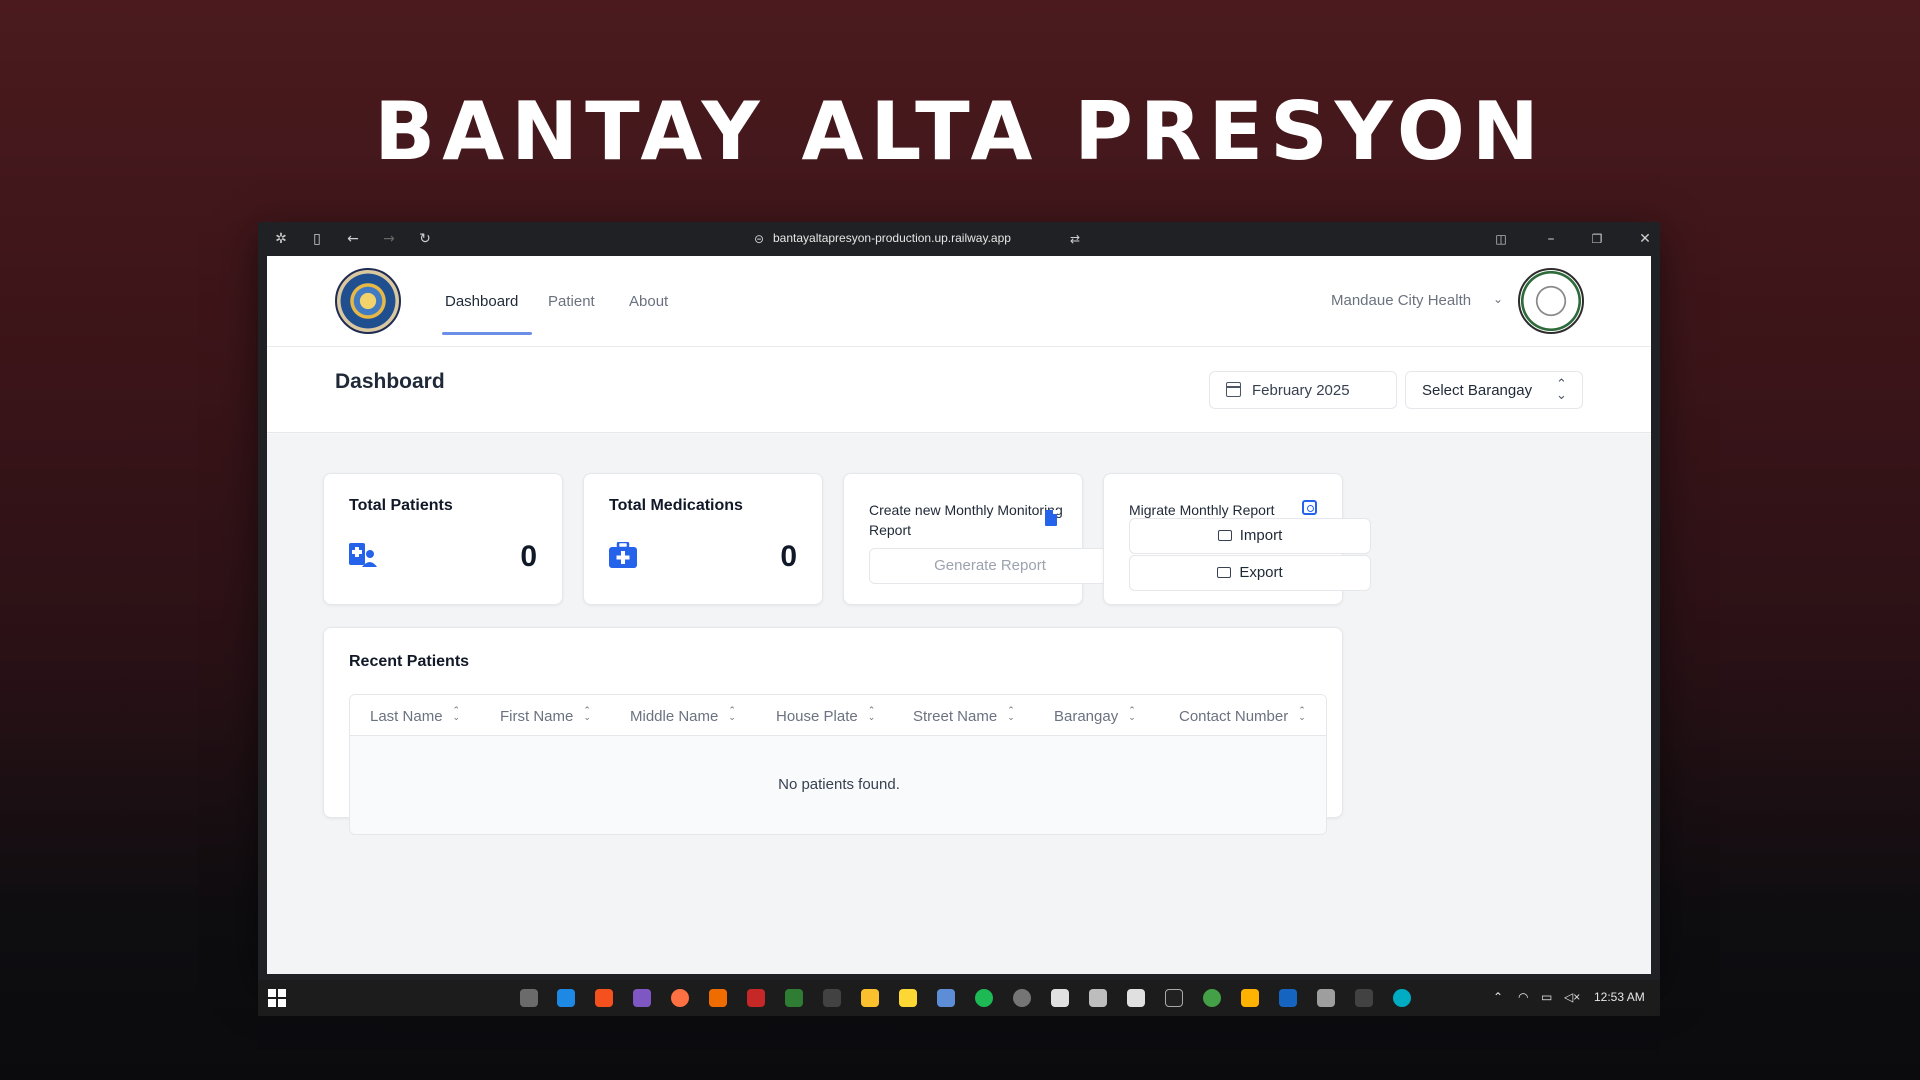 The width and height of the screenshot is (1920, 1080). I want to click on workspaces-icon: ✲, so click(281, 239).